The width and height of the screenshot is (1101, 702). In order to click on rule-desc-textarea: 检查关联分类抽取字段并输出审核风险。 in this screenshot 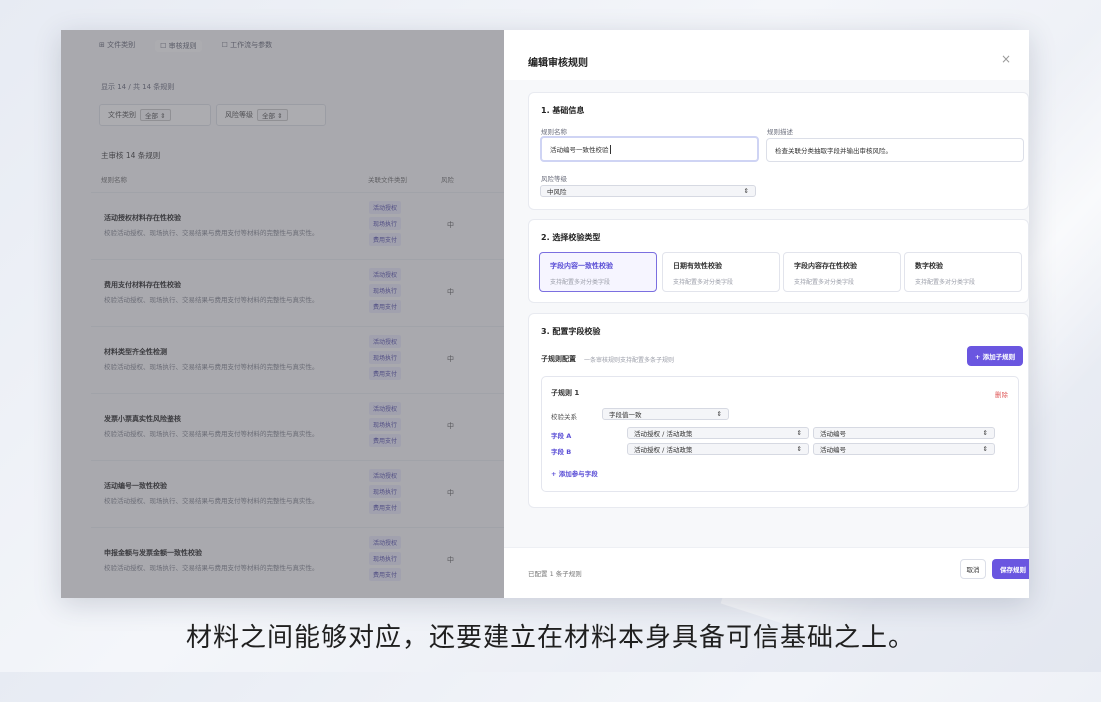, I will do `click(895, 150)`.